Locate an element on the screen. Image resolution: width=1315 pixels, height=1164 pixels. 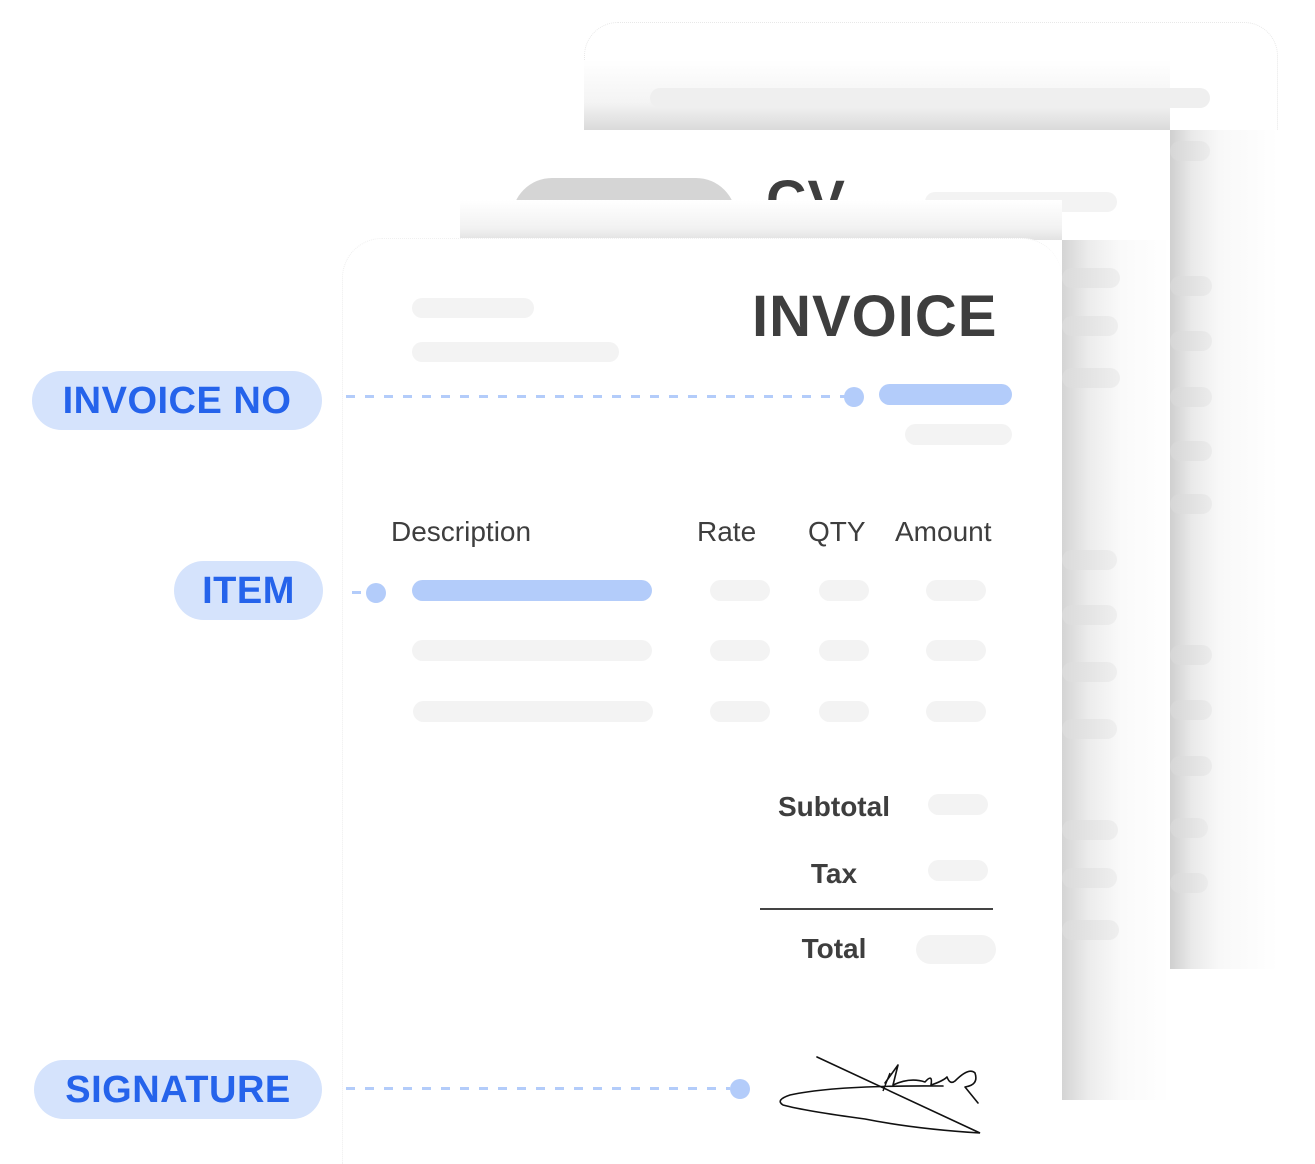
column-header-rate: Rate is located at coordinates (727, 531).